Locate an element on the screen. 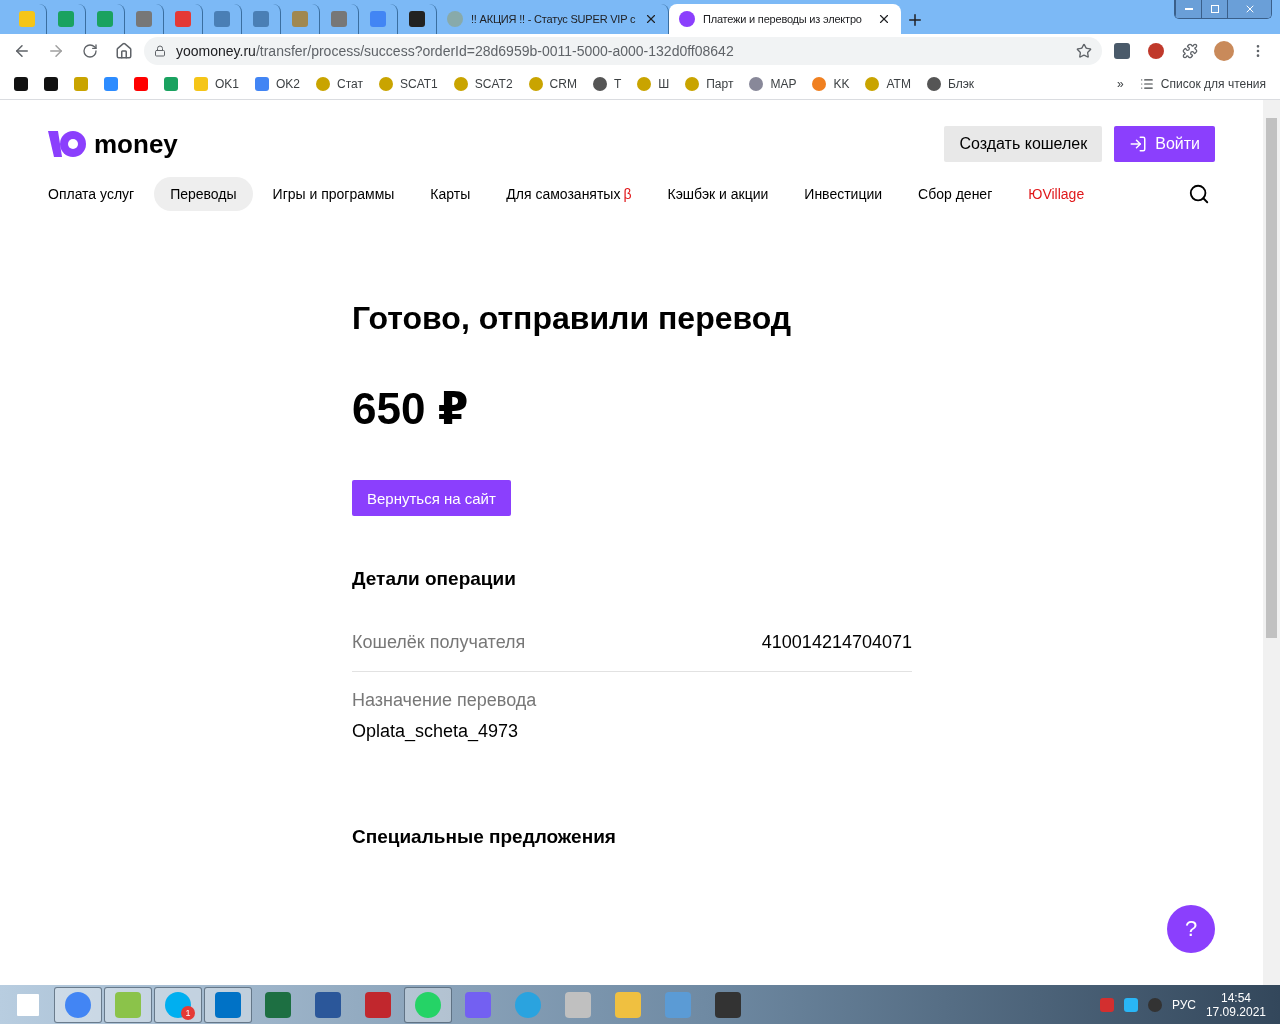  nav-link: Инвестиции is located at coordinates (843, 194).